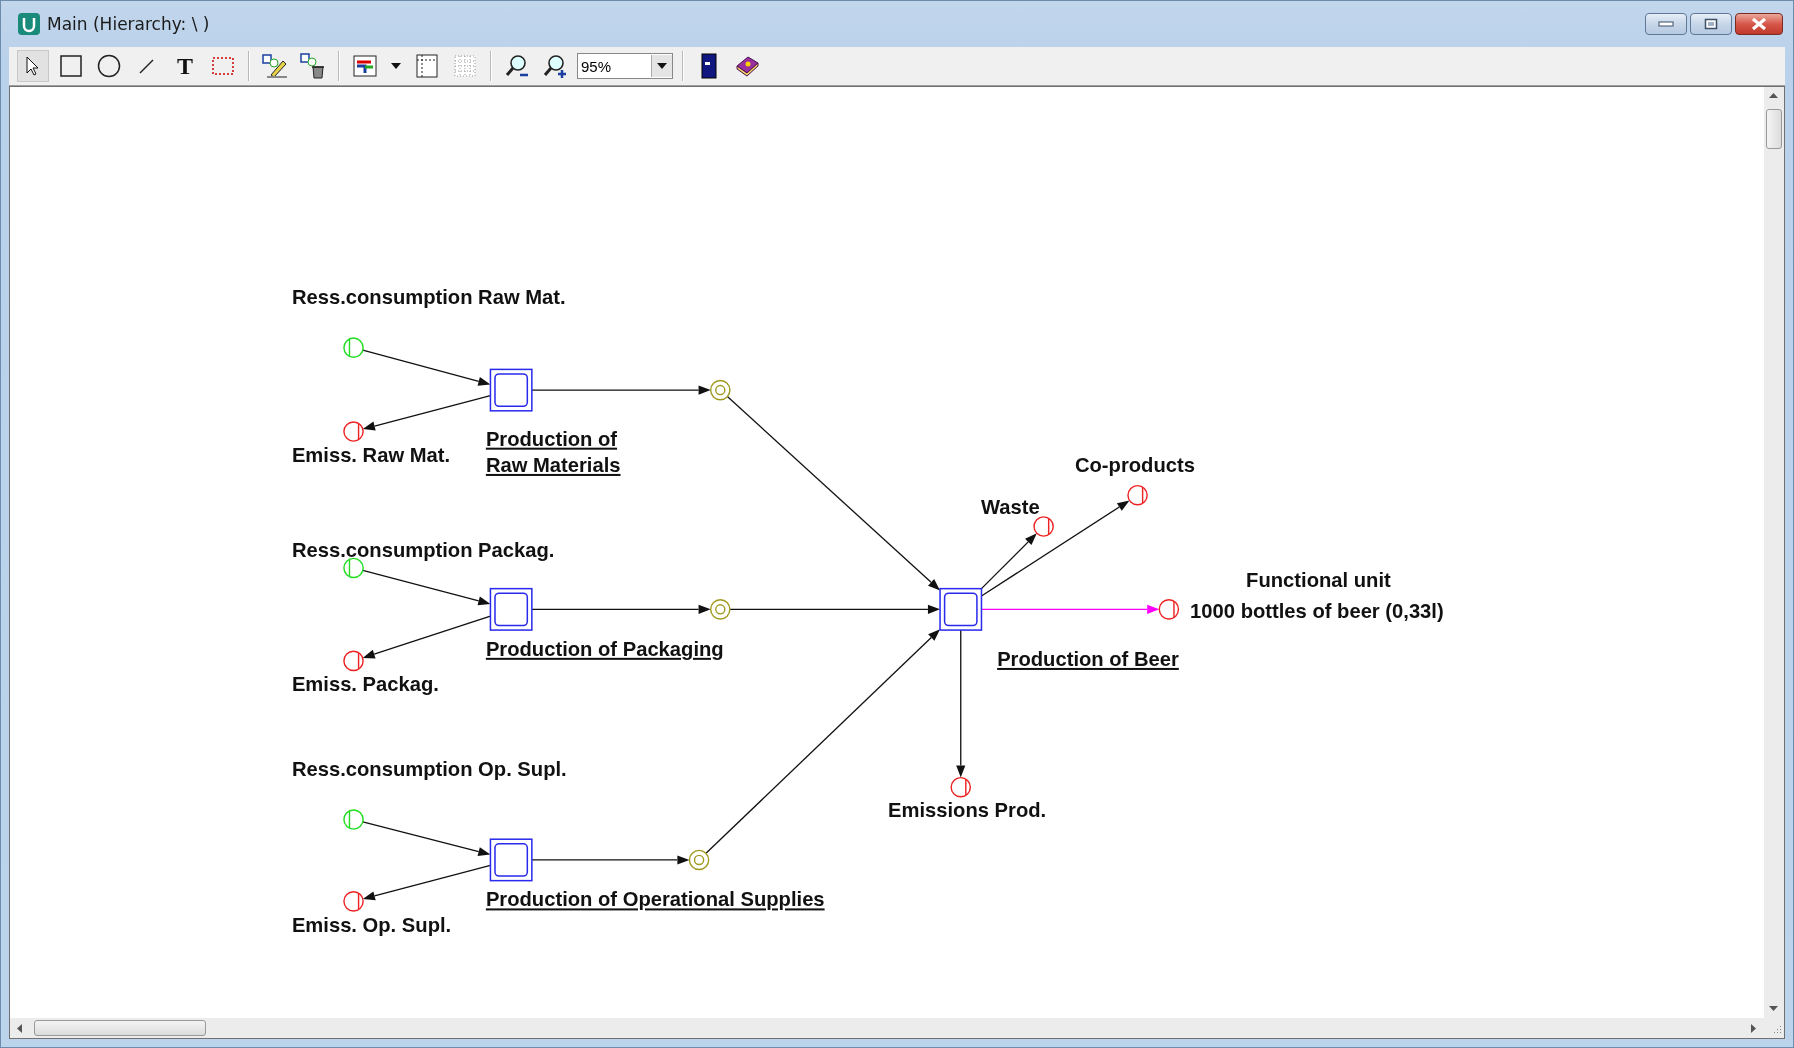 The height and width of the screenshot is (1048, 1794). What do you see at coordinates (1317, 611) in the screenshot?
I see `flow-label: 1000 bottles of beer (0,33l)` at bounding box center [1317, 611].